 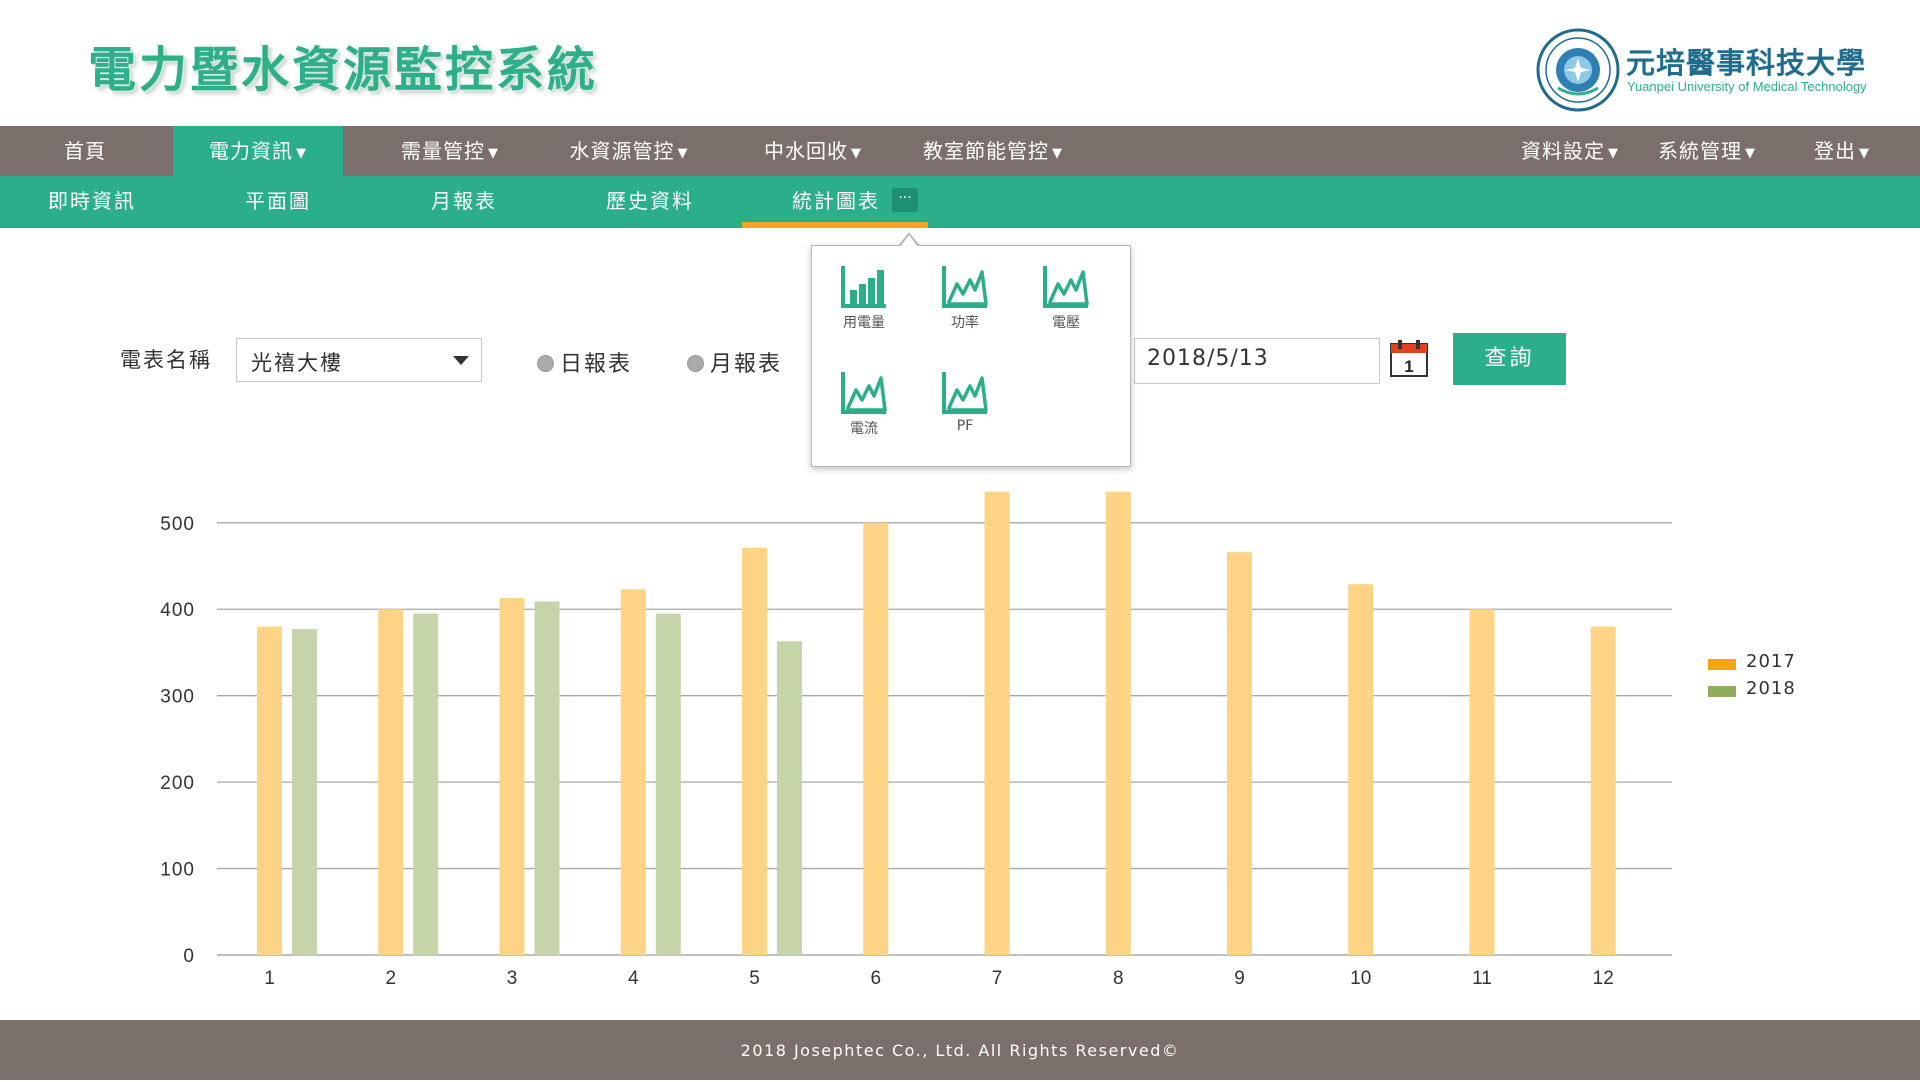 I want to click on x-tick-label: 2, so click(x=390, y=978).